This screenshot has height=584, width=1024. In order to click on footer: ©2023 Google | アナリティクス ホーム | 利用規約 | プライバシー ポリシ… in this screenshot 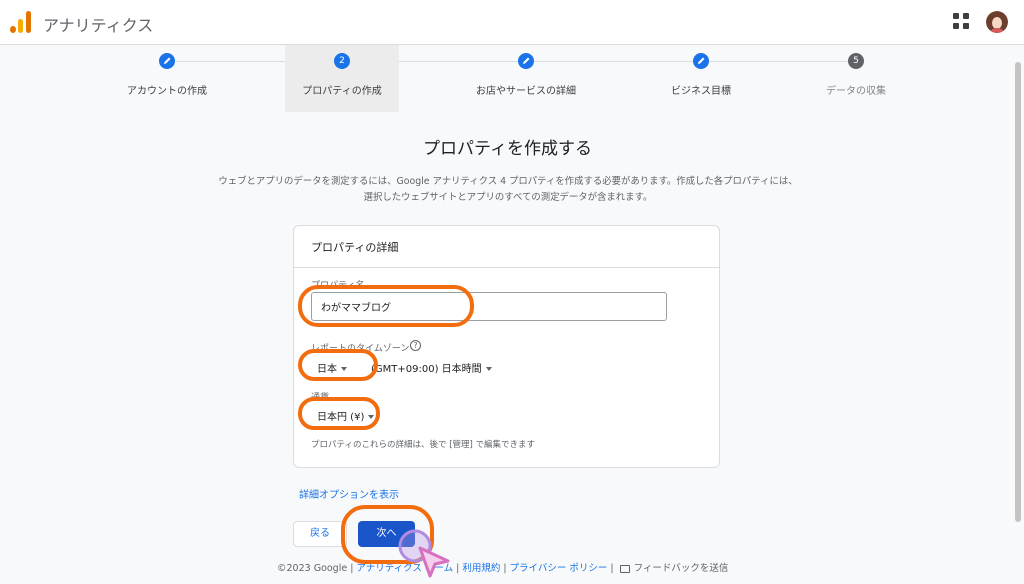, I will do `click(503, 568)`.